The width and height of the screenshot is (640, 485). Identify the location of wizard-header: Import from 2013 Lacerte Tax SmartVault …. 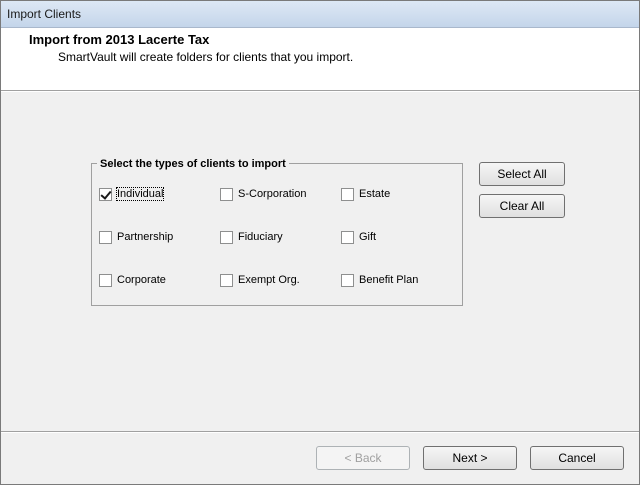
(320, 59).